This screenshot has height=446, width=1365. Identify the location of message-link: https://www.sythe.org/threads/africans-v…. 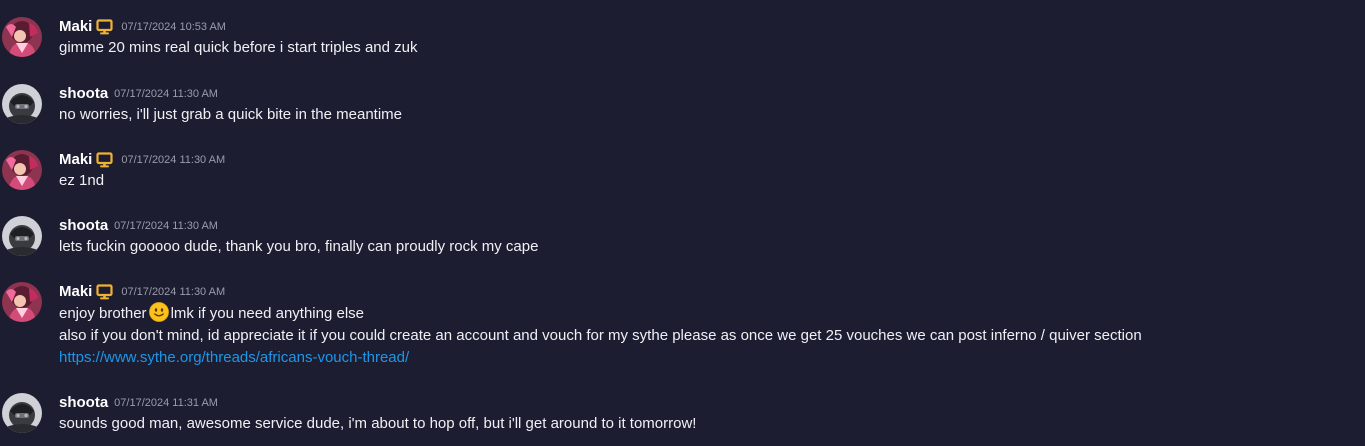
(234, 358).